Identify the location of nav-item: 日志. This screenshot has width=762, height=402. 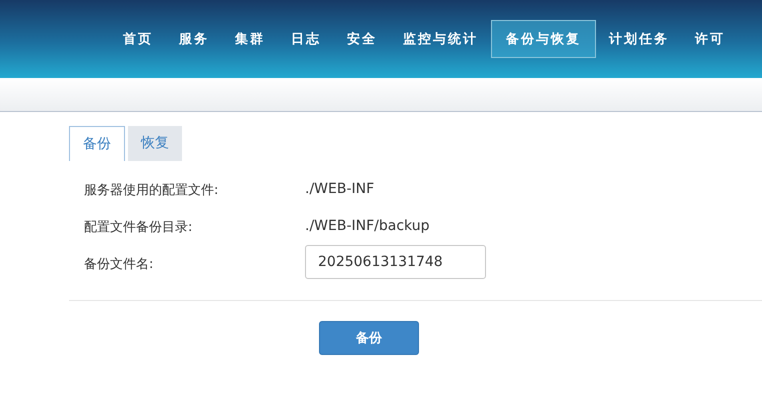
(306, 39).